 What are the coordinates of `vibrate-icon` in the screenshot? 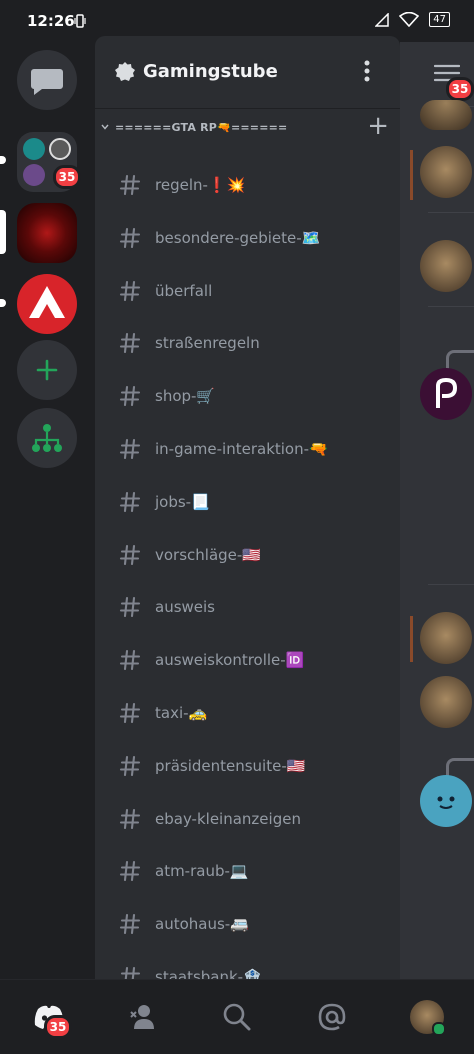 It's located at (80, 21).